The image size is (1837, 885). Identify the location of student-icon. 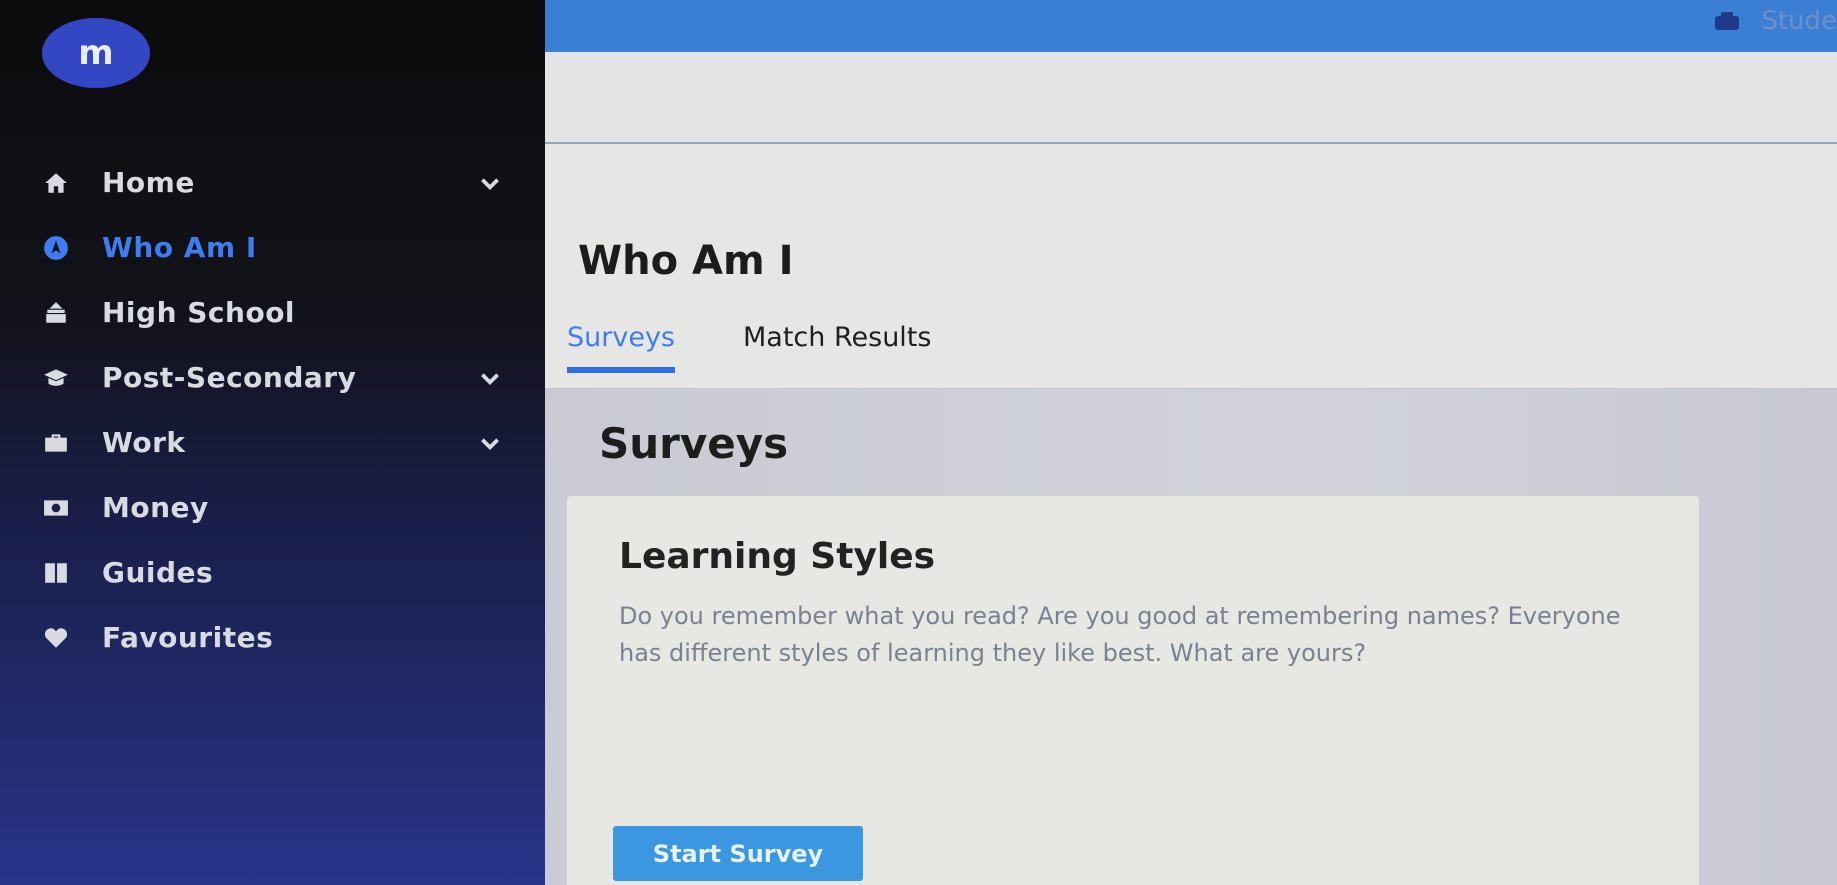
(1727, 21).